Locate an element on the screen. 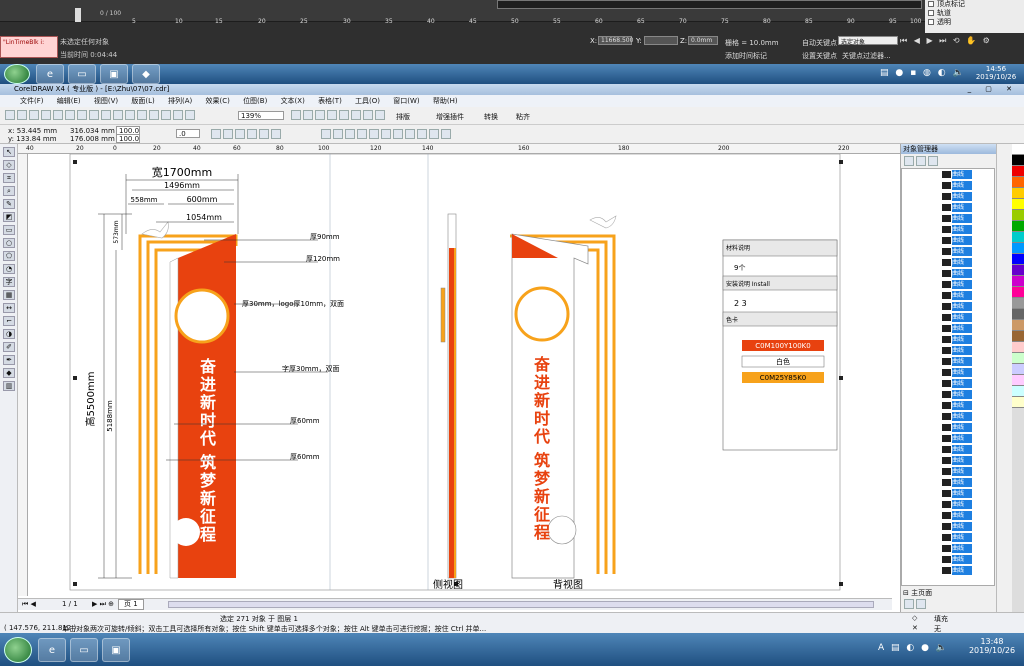 The width and height of the screenshot is (1024, 666). blend-tool-icon: ◑ is located at coordinates (9, 334).